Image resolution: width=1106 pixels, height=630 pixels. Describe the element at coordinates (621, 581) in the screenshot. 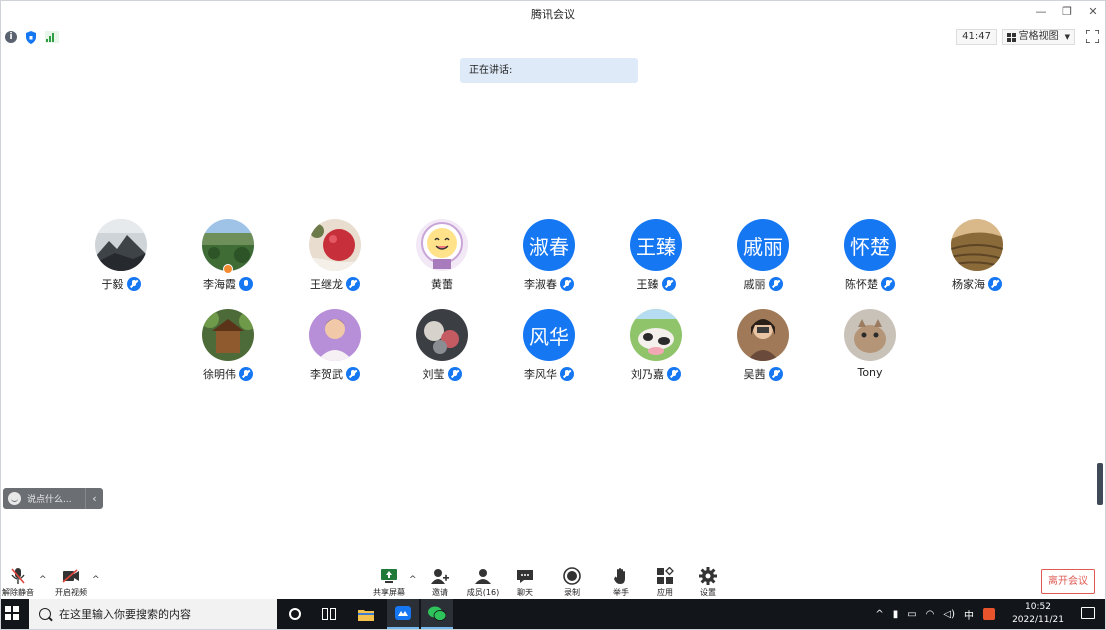

I see `raise-hand-button: 举手` at that location.